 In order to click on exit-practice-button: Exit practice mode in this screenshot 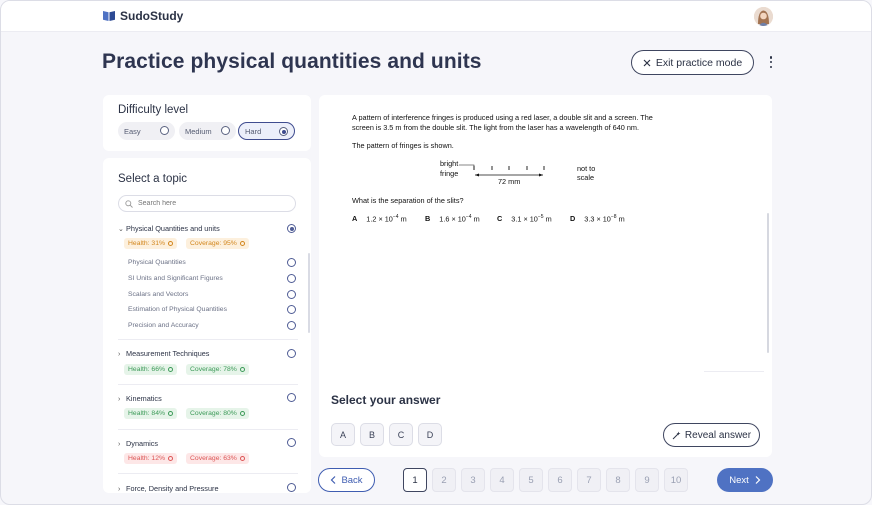, I will do `click(692, 62)`.